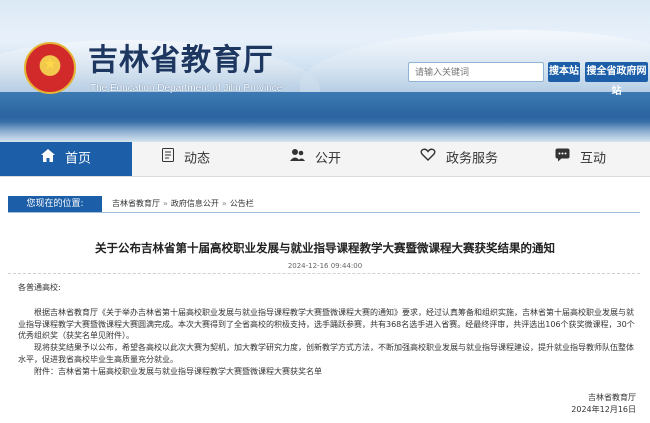  Describe the element at coordinates (324, 204) in the screenshot. I see `breadcrumb: 您现在的位置: 吉林省教育厅» 政府信息公开» 公告栏` at that location.